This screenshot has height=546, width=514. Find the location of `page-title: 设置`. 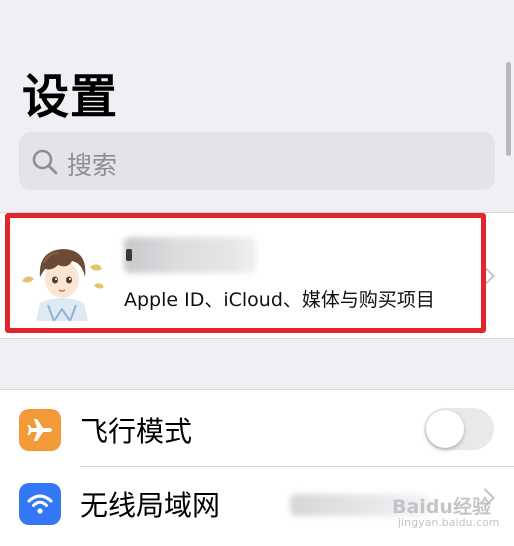

page-title: 设置 is located at coordinates (70, 97).